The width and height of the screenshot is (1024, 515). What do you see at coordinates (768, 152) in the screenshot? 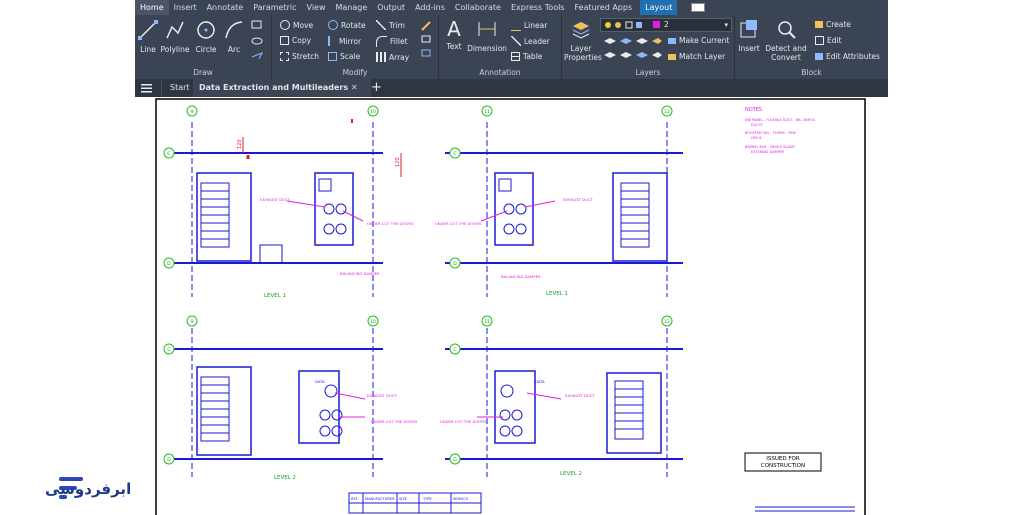
I see `note-line: EXTERNAL DAMPER` at bounding box center [768, 152].